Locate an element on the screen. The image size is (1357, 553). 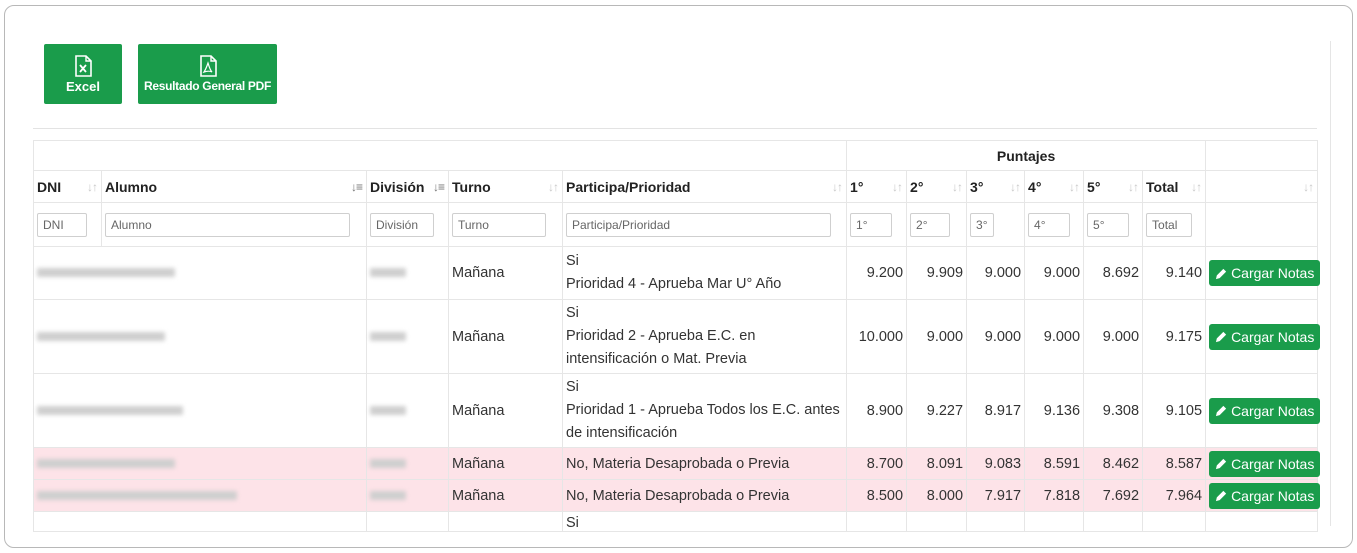
dni-filter-input is located at coordinates (62, 224).